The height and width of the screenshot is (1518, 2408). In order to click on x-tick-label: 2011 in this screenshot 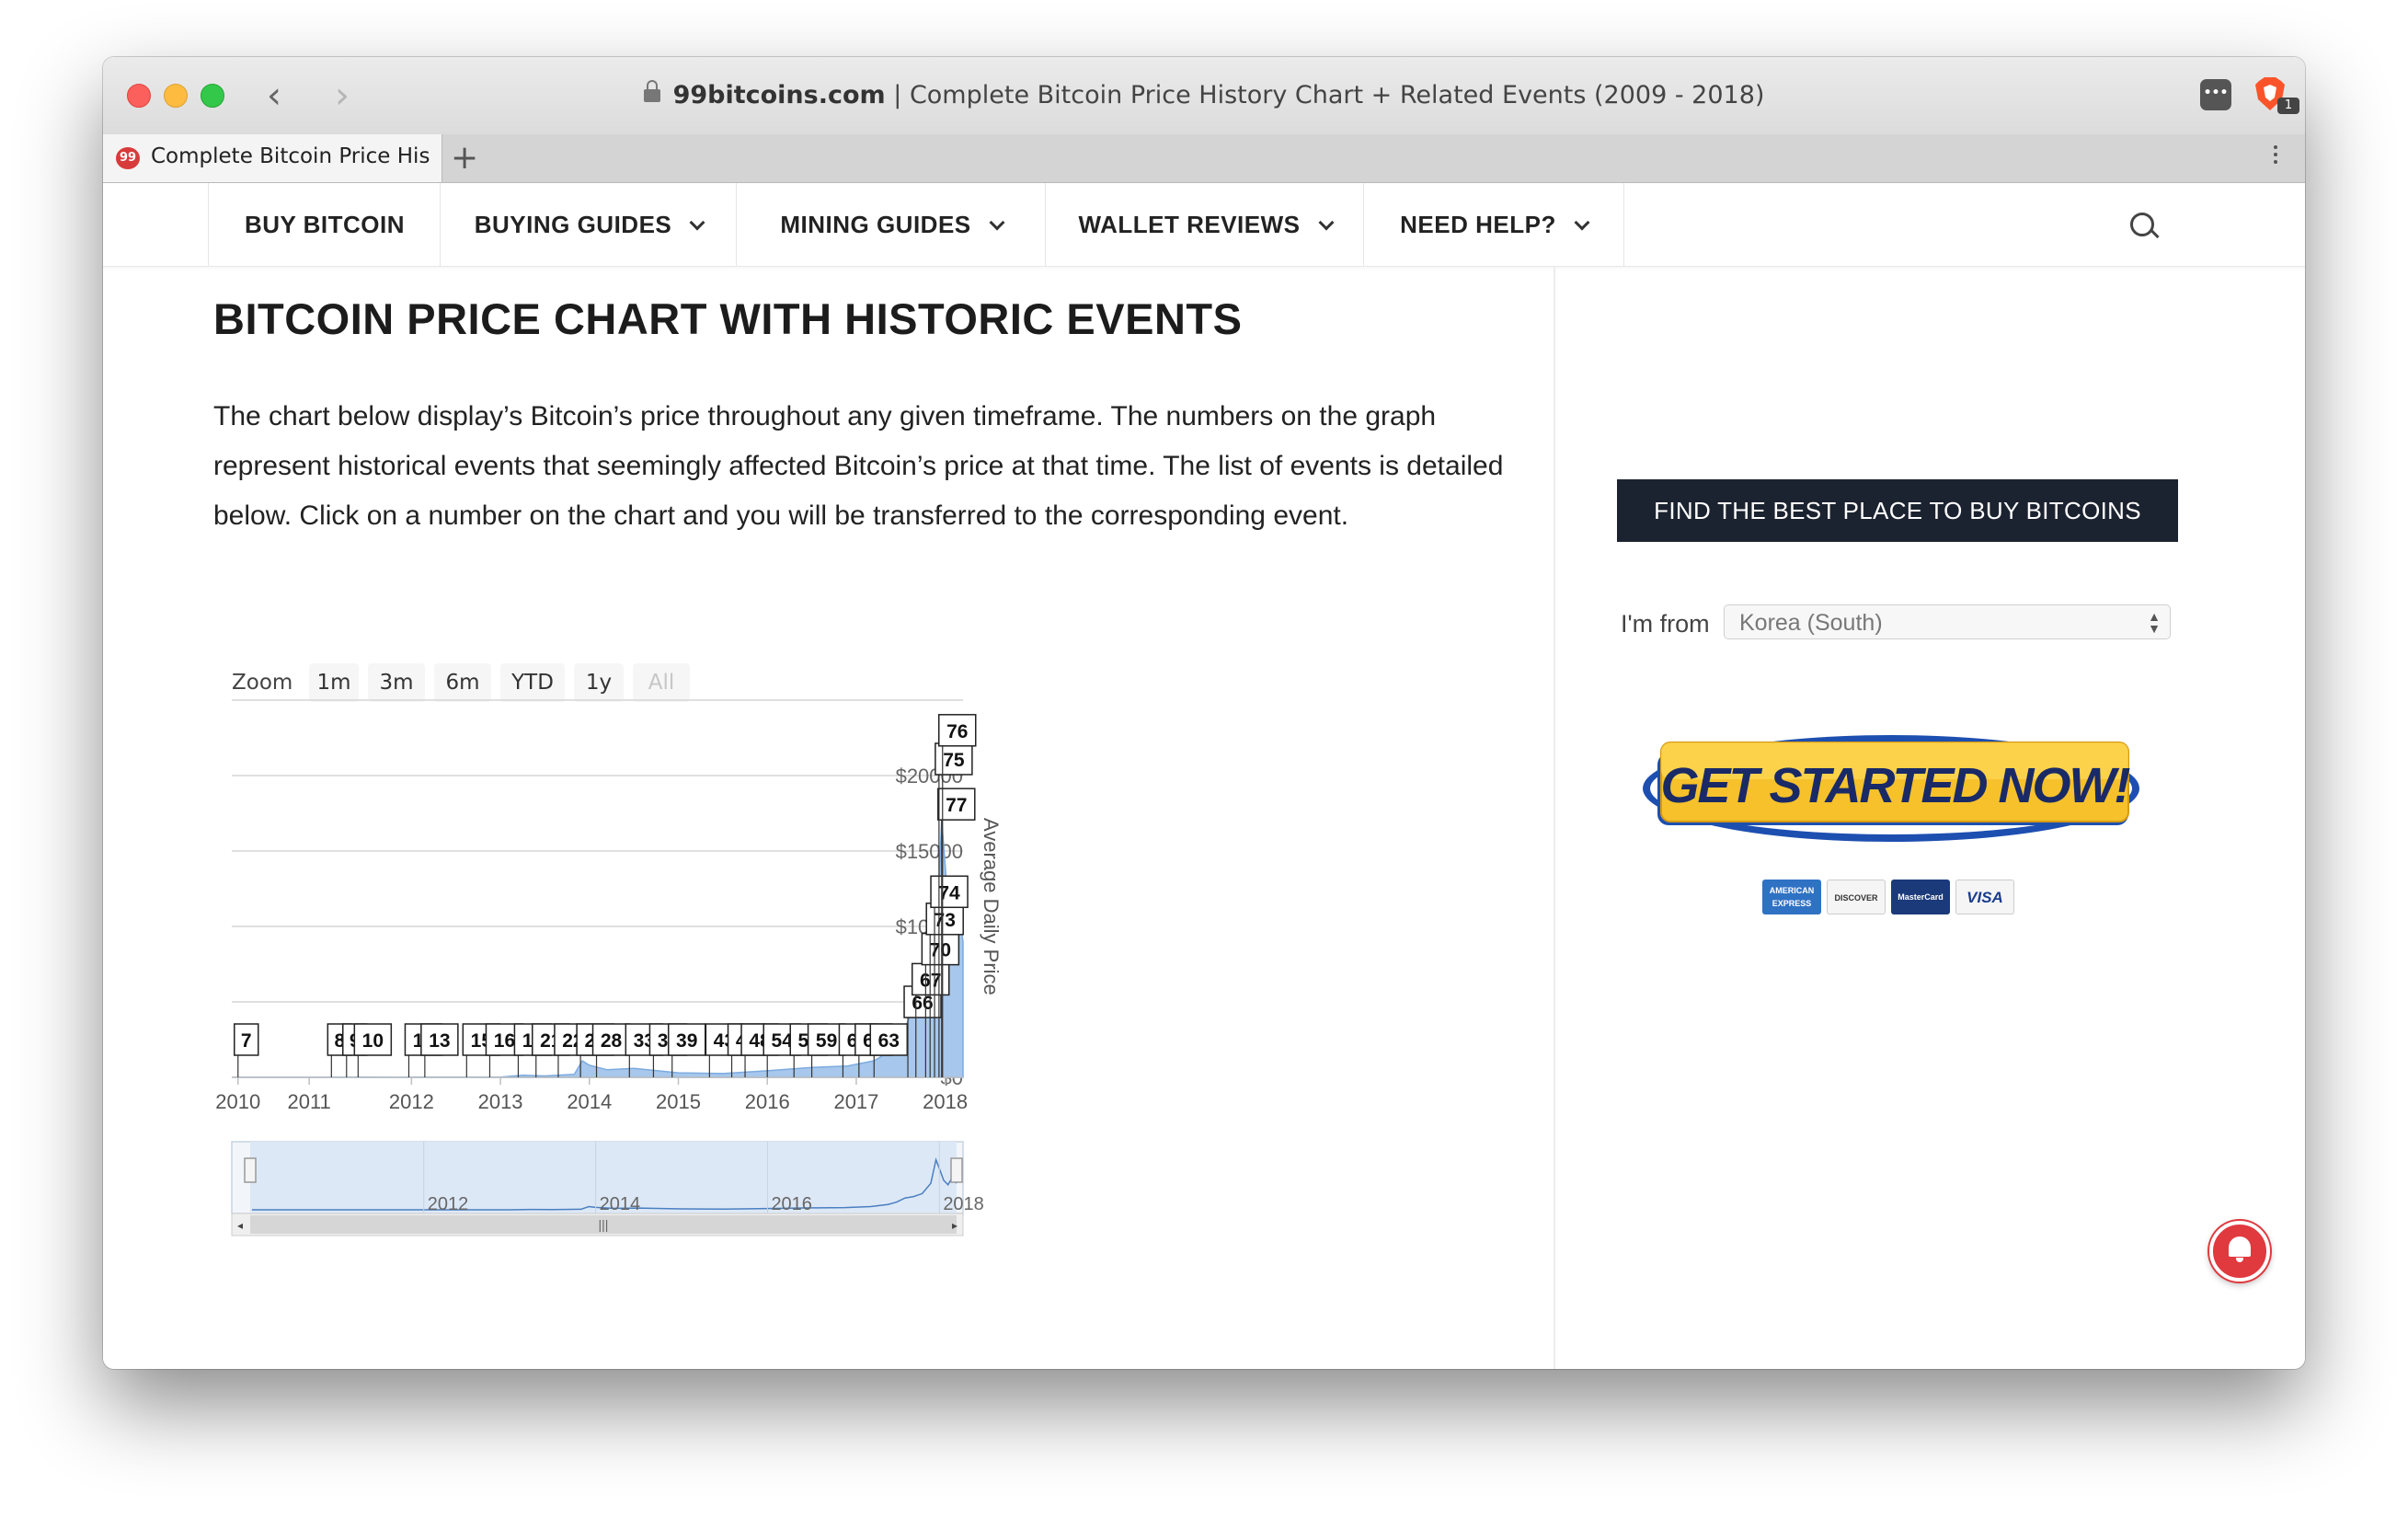, I will do `click(308, 1101)`.